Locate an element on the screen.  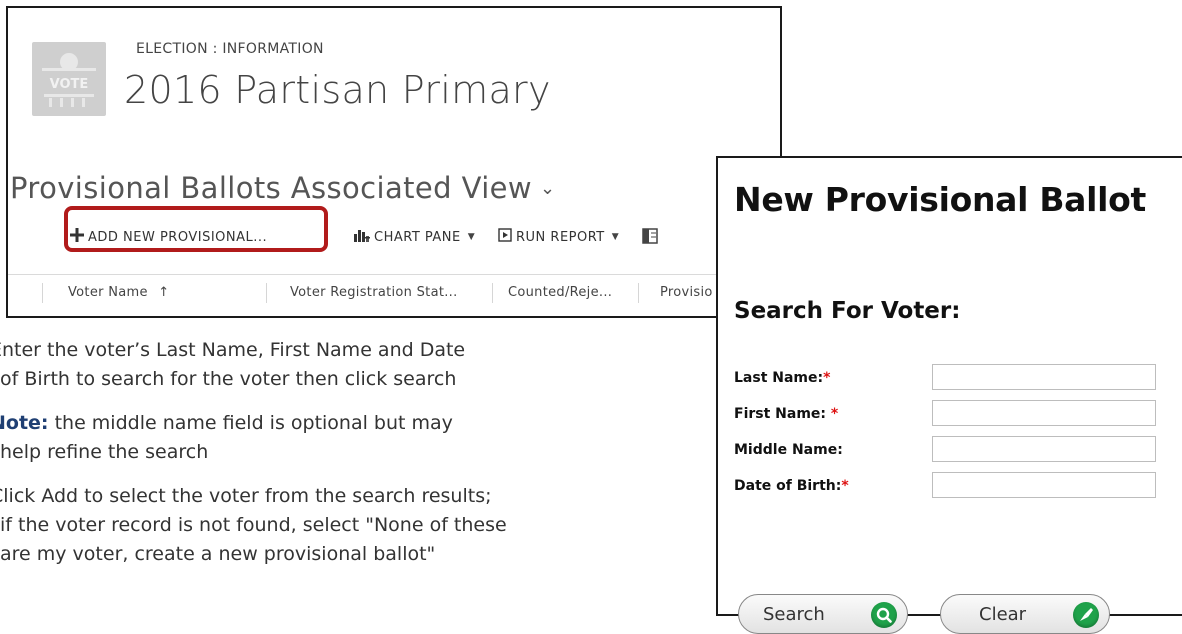
report-icon is located at coordinates (505, 237).